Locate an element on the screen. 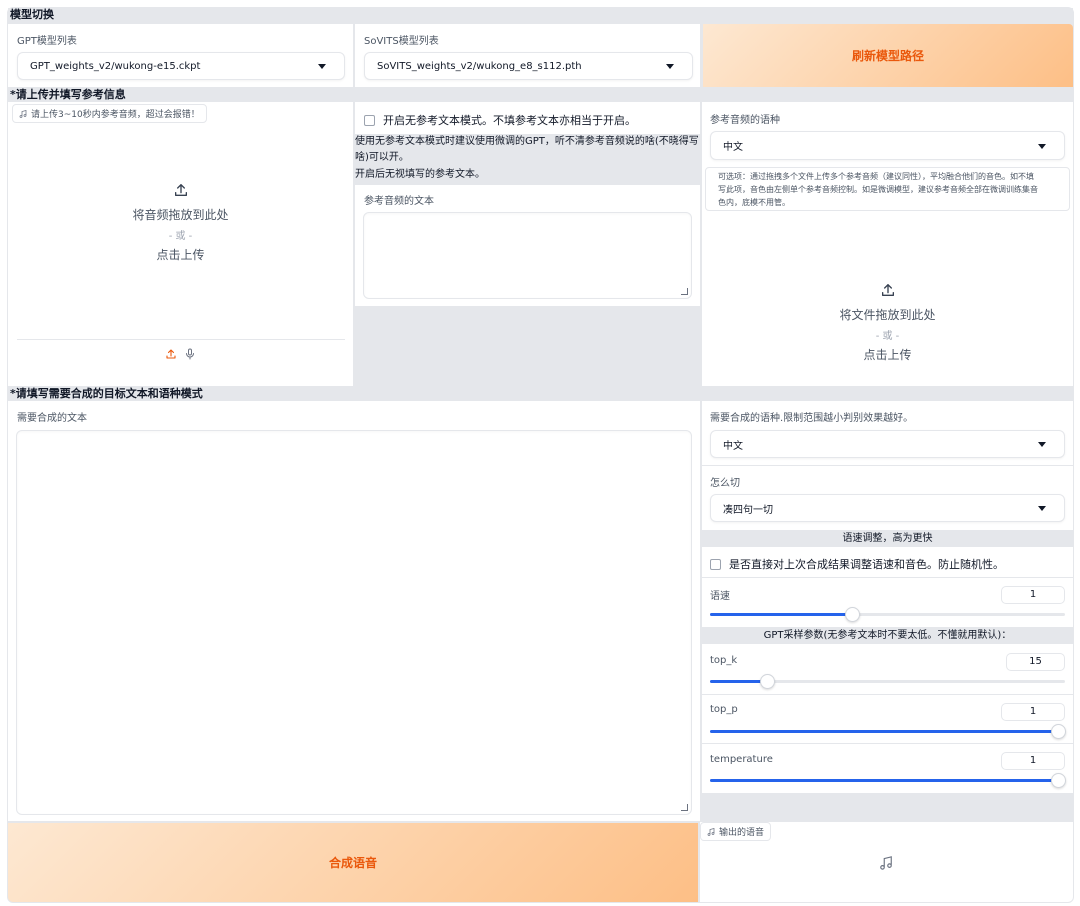 The height and width of the screenshot is (906, 1080). synthesize-button: 合成语音 is located at coordinates (353, 862).